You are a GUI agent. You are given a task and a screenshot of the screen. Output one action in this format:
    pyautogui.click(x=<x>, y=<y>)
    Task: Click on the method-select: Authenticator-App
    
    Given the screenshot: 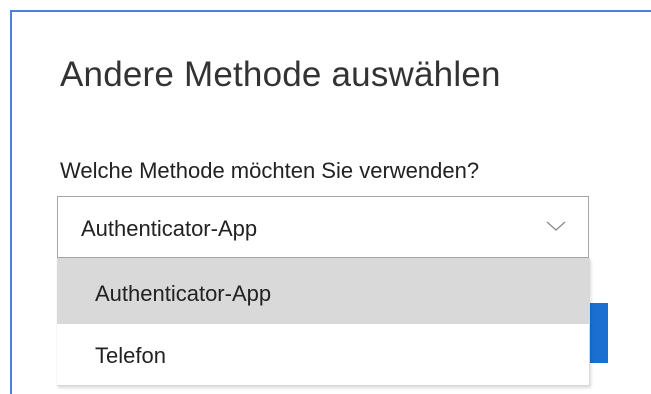 What is the action you would take?
    pyautogui.click(x=323, y=227)
    